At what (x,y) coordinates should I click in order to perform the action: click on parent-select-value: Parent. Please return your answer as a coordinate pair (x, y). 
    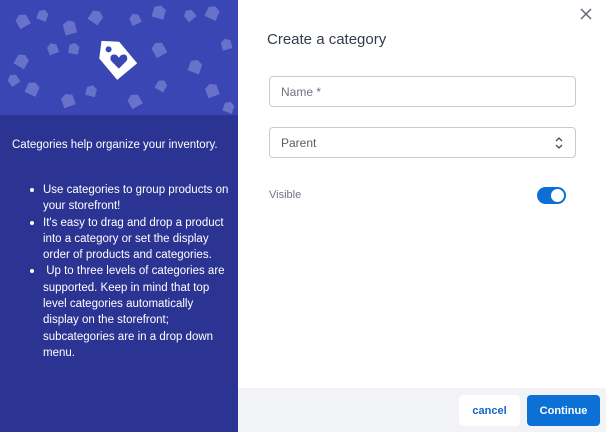
    Looking at the image, I should click on (299, 142).